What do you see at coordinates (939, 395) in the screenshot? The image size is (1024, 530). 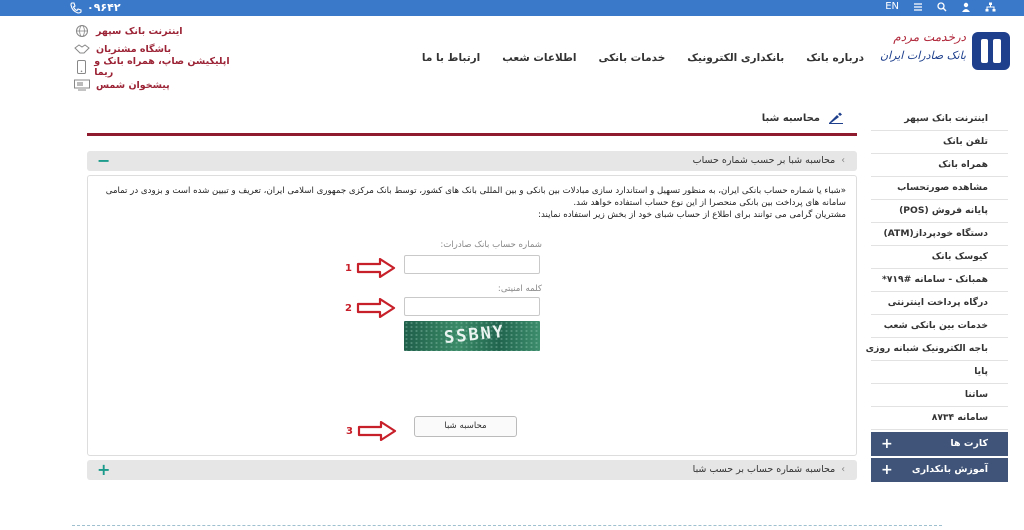 I see `sidebar-item-satna: ساتنا` at bounding box center [939, 395].